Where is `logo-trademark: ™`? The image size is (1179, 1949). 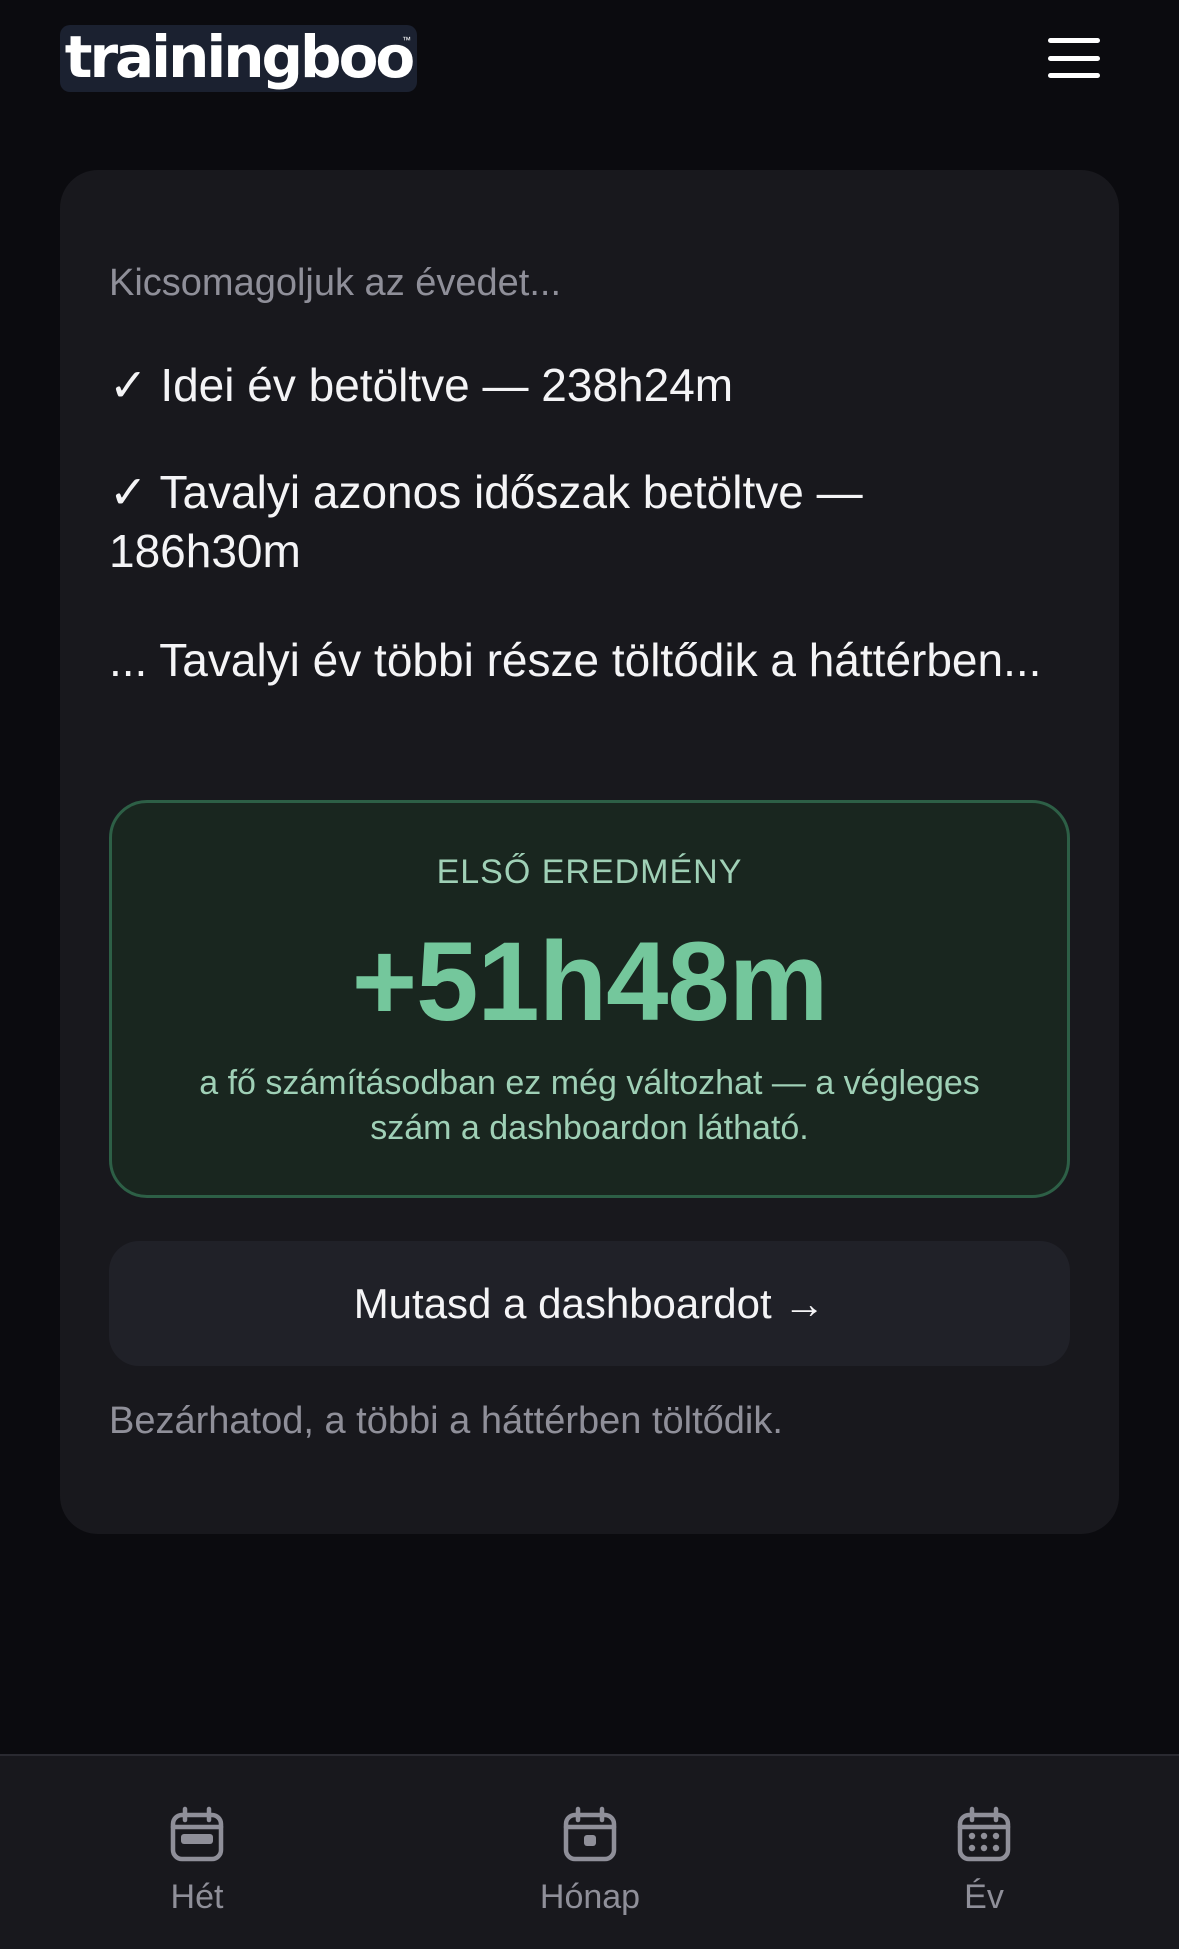
logo-trademark: ™ is located at coordinates (406, 40).